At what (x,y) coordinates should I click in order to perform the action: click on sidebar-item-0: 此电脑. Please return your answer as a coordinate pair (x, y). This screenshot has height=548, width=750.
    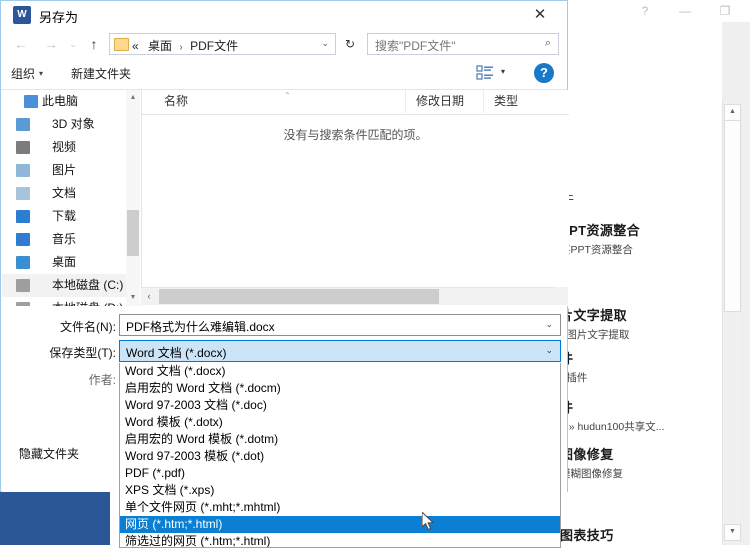
    Looking at the image, I should click on (71, 101).